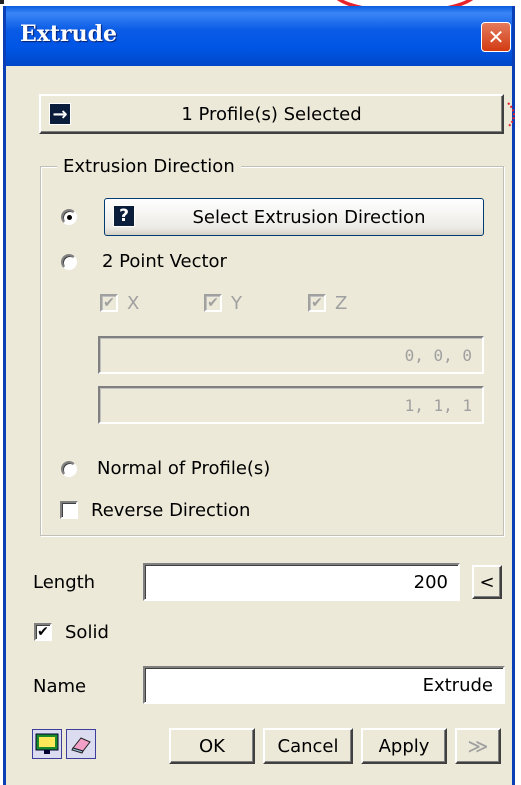  Describe the element at coordinates (184, 468) in the screenshot. I see `normal-of-profiles-label: Normal of Profile(s)` at that location.